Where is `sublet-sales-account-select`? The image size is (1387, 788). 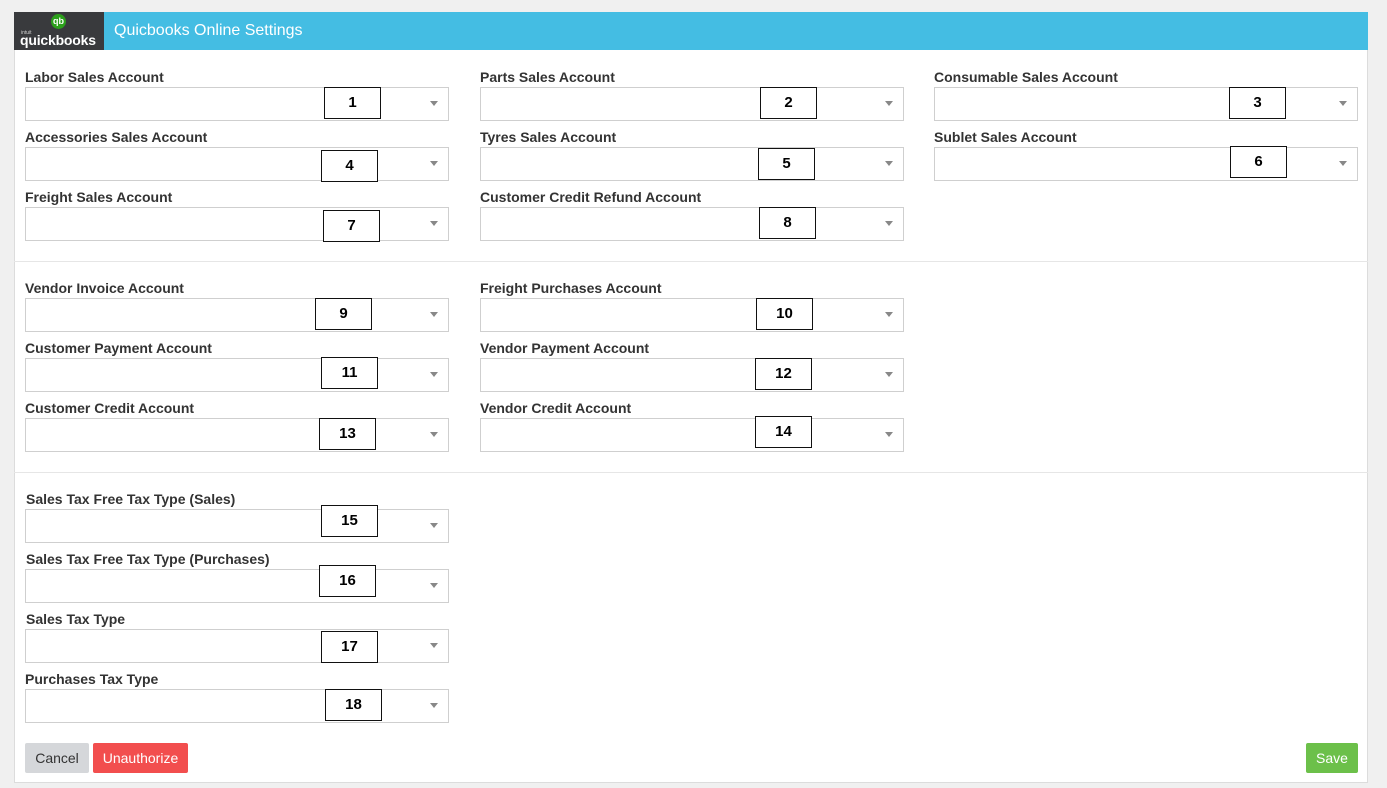
sublet-sales-account-select is located at coordinates (1146, 164).